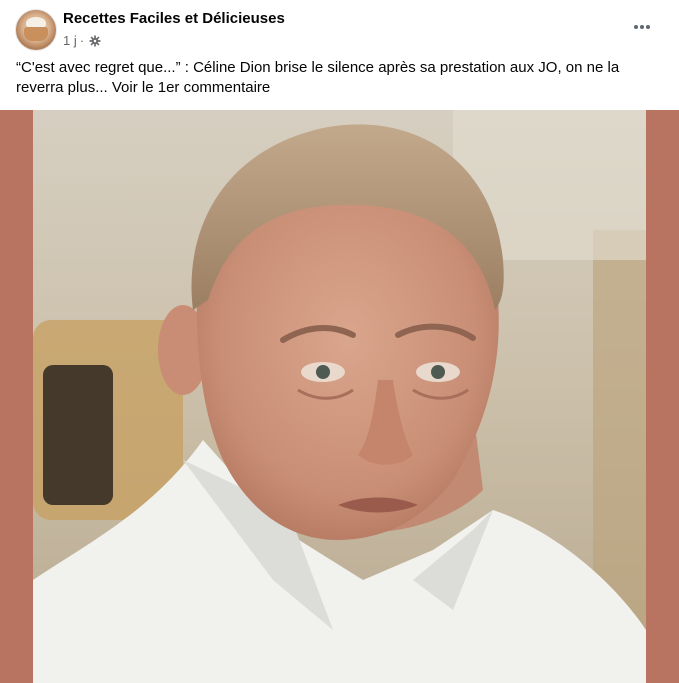  I want to click on more-options-icon, so click(642, 27).